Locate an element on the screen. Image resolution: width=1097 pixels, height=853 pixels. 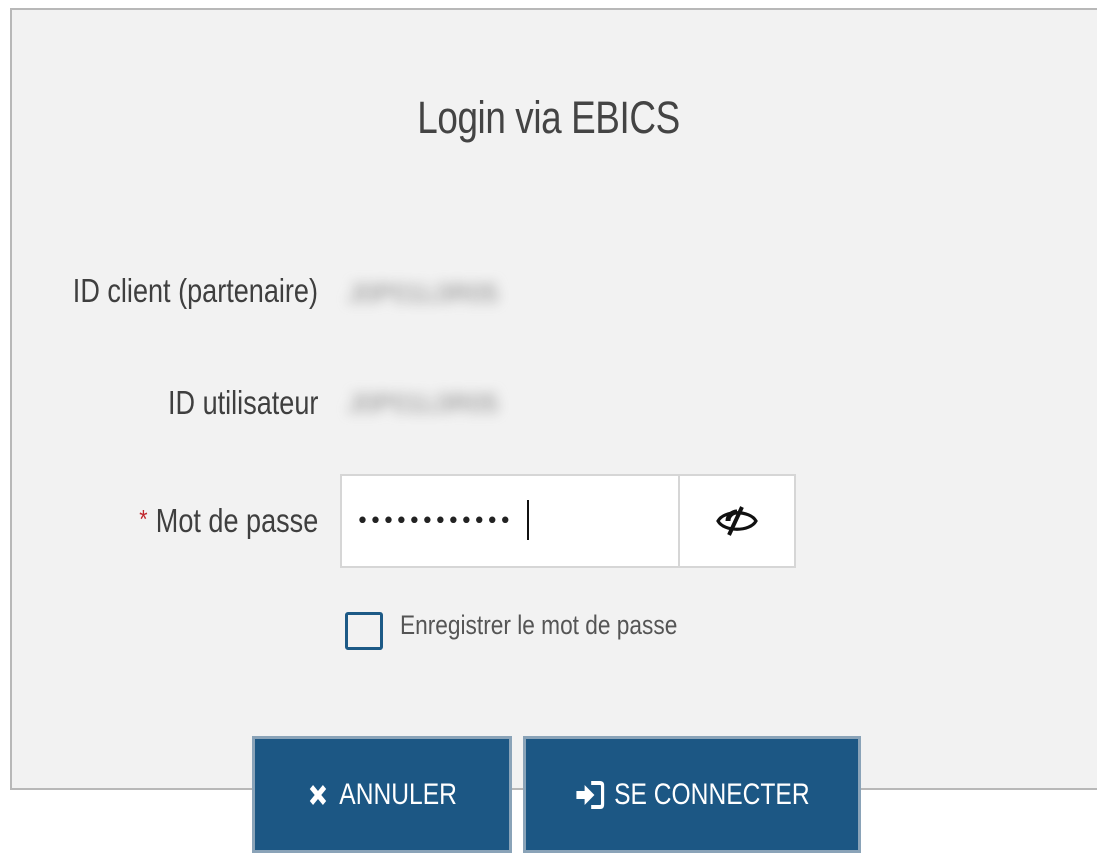
user-id-label: ID utilisateur is located at coordinates (242, 402).